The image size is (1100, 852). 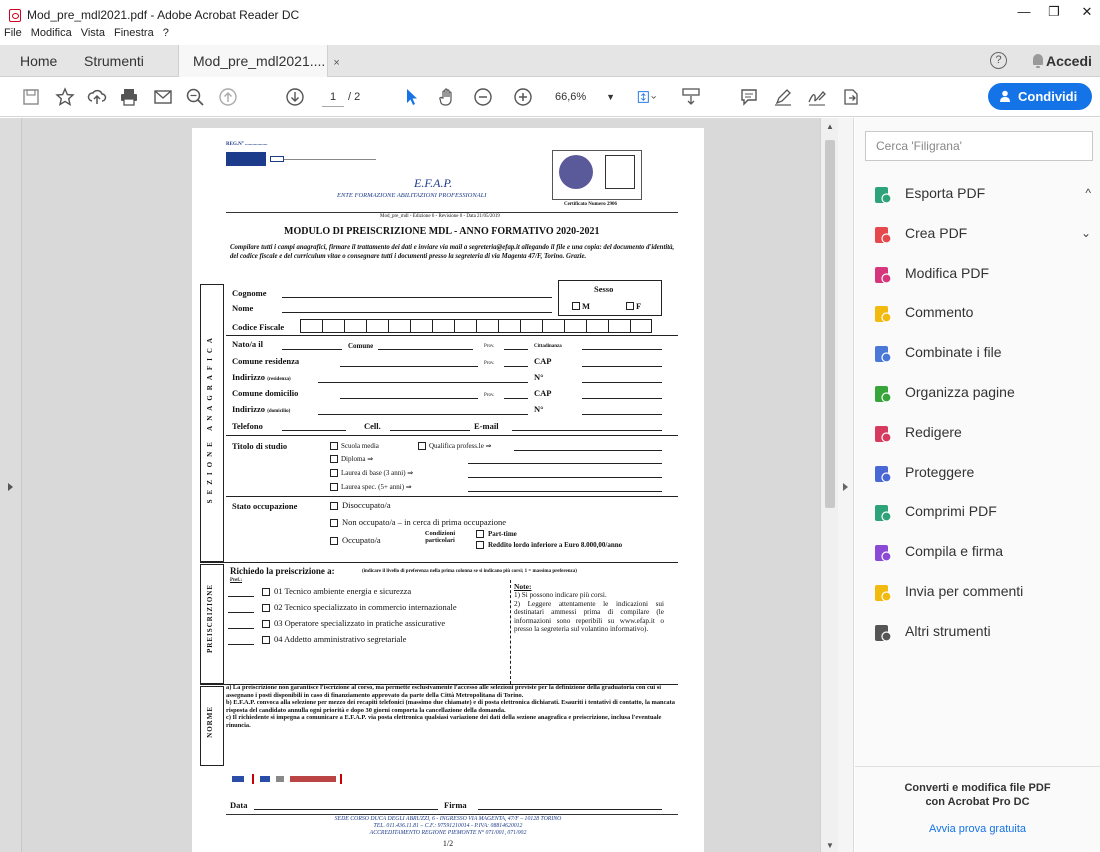 What do you see at coordinates (163, 97) in the screenshot?
I see `email-icon` at bounding box center [163, 97].